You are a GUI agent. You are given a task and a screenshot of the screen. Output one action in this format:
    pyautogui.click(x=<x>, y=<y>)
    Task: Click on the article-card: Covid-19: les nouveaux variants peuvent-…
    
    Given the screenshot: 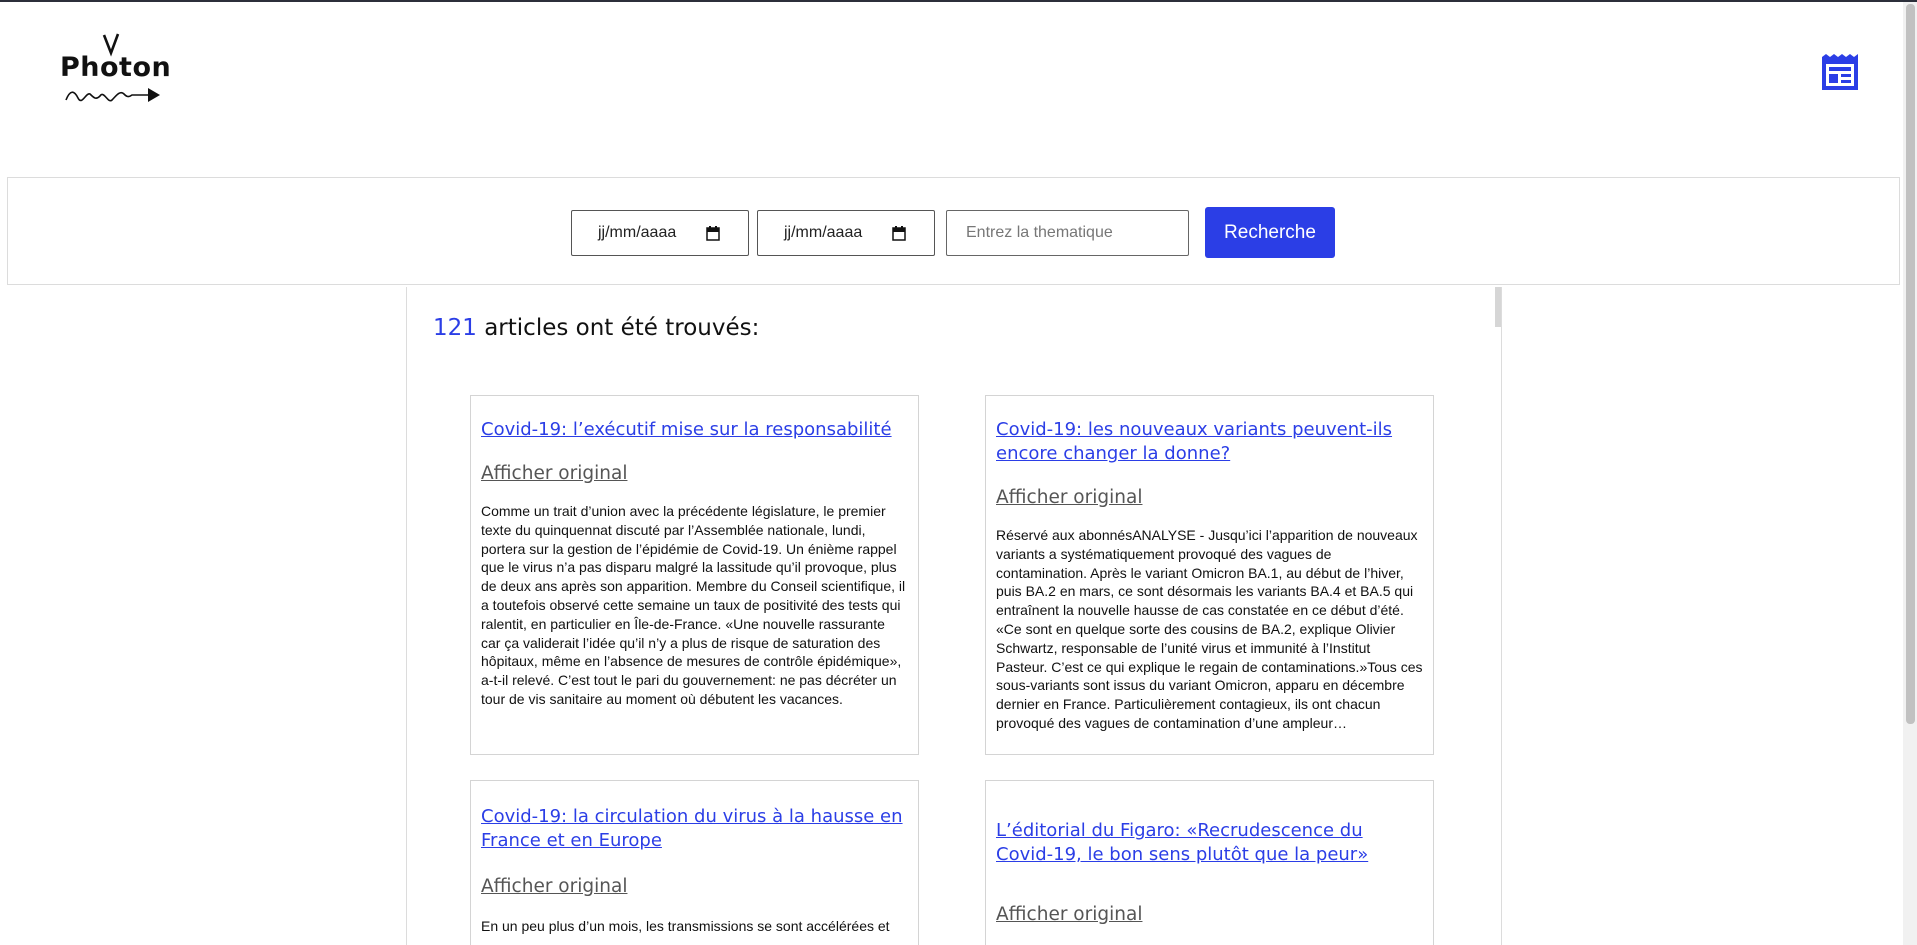 What is the action you would take?
    pyautogui.click(x=1209, y=575)
    